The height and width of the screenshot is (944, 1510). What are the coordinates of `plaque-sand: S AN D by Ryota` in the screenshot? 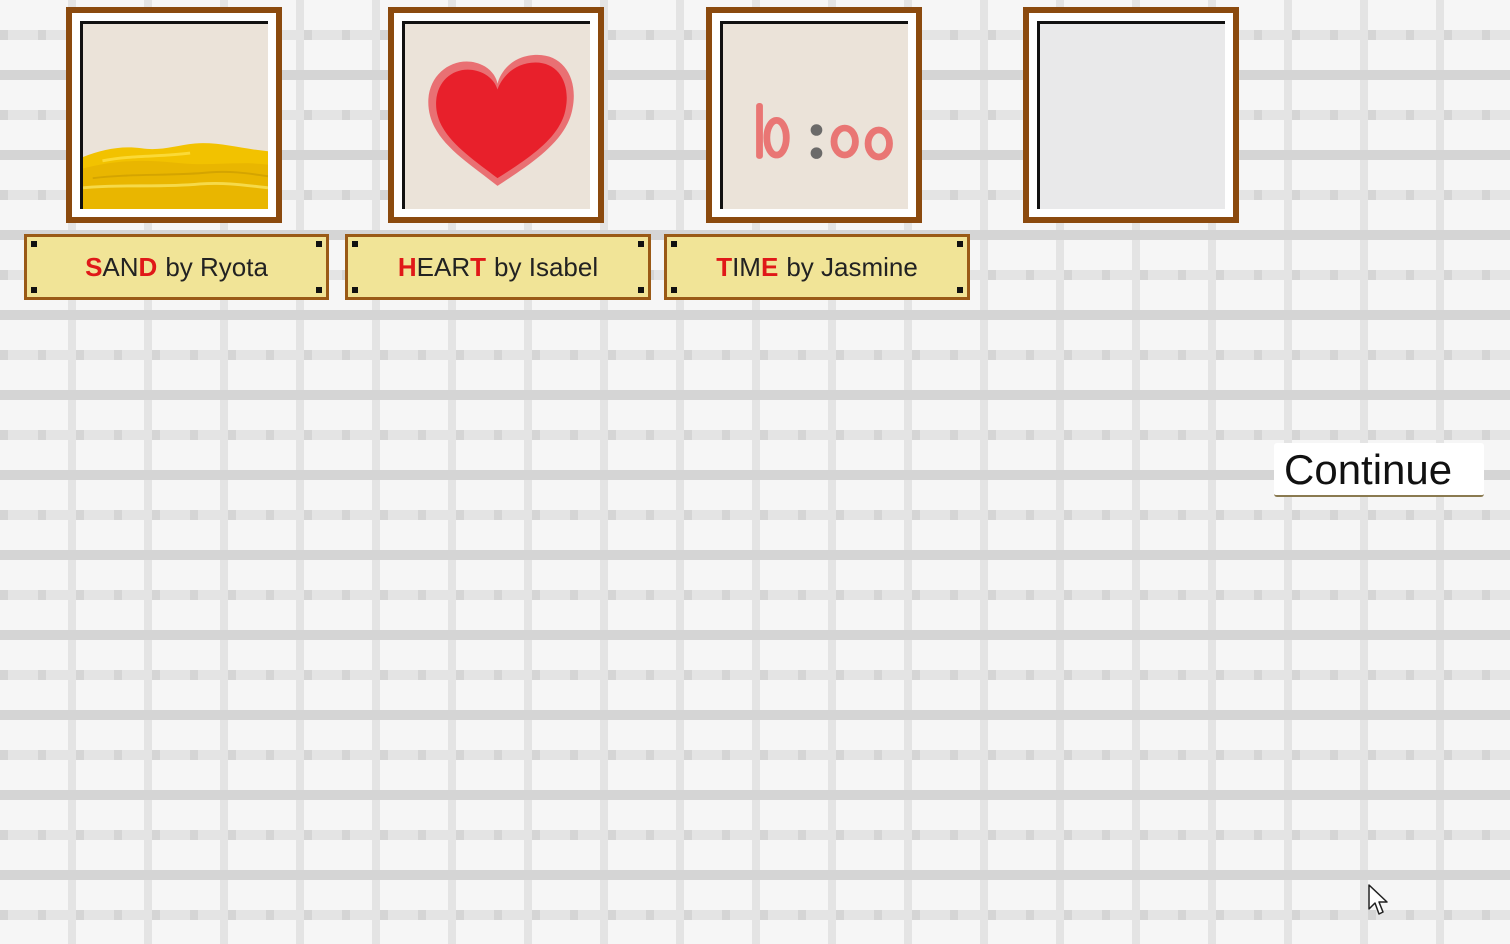 It's located at (176, 267).